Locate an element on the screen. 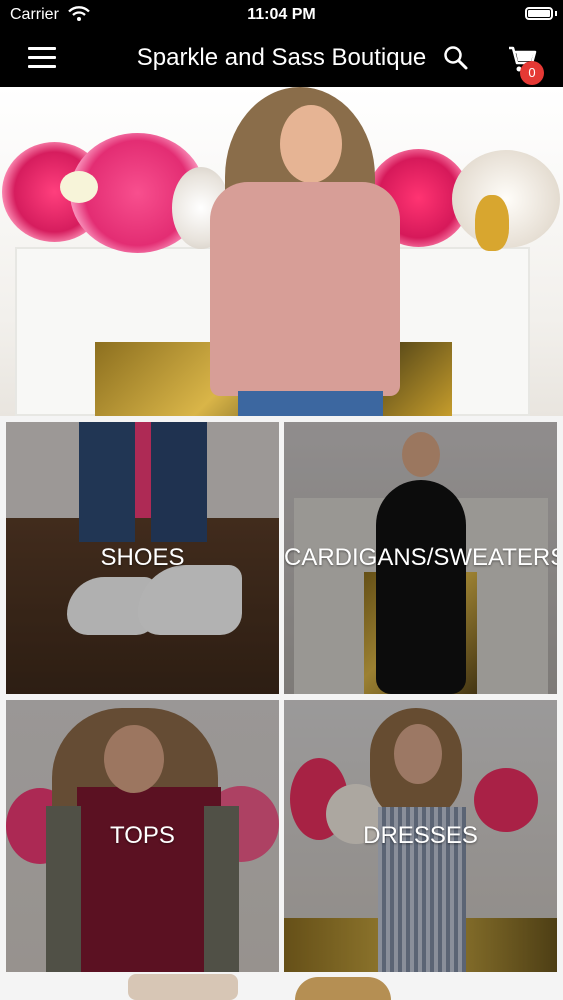  category-tile-cardigans-sweaters: CARDIGANS/SWEATERS is located at coordinates (420, 558).